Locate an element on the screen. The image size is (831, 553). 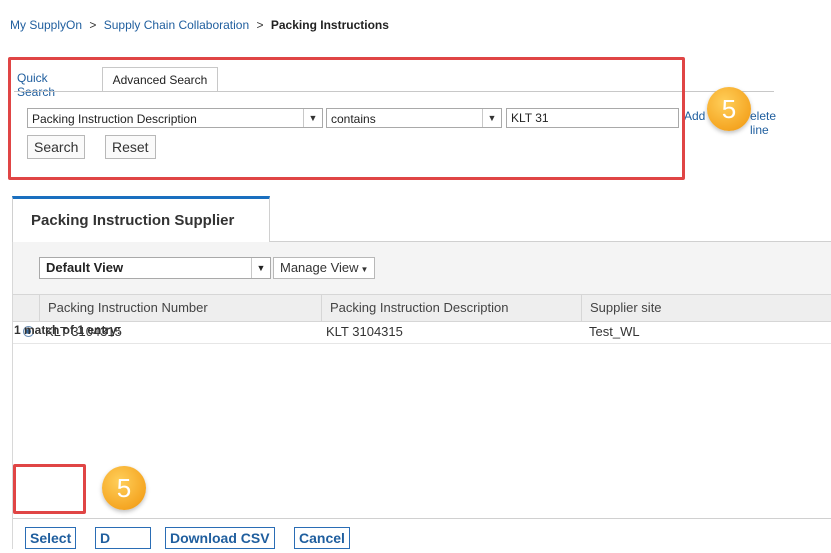
breadcrumb-my-supplyon: My SupplyOn is located at coordinates (46, 25).